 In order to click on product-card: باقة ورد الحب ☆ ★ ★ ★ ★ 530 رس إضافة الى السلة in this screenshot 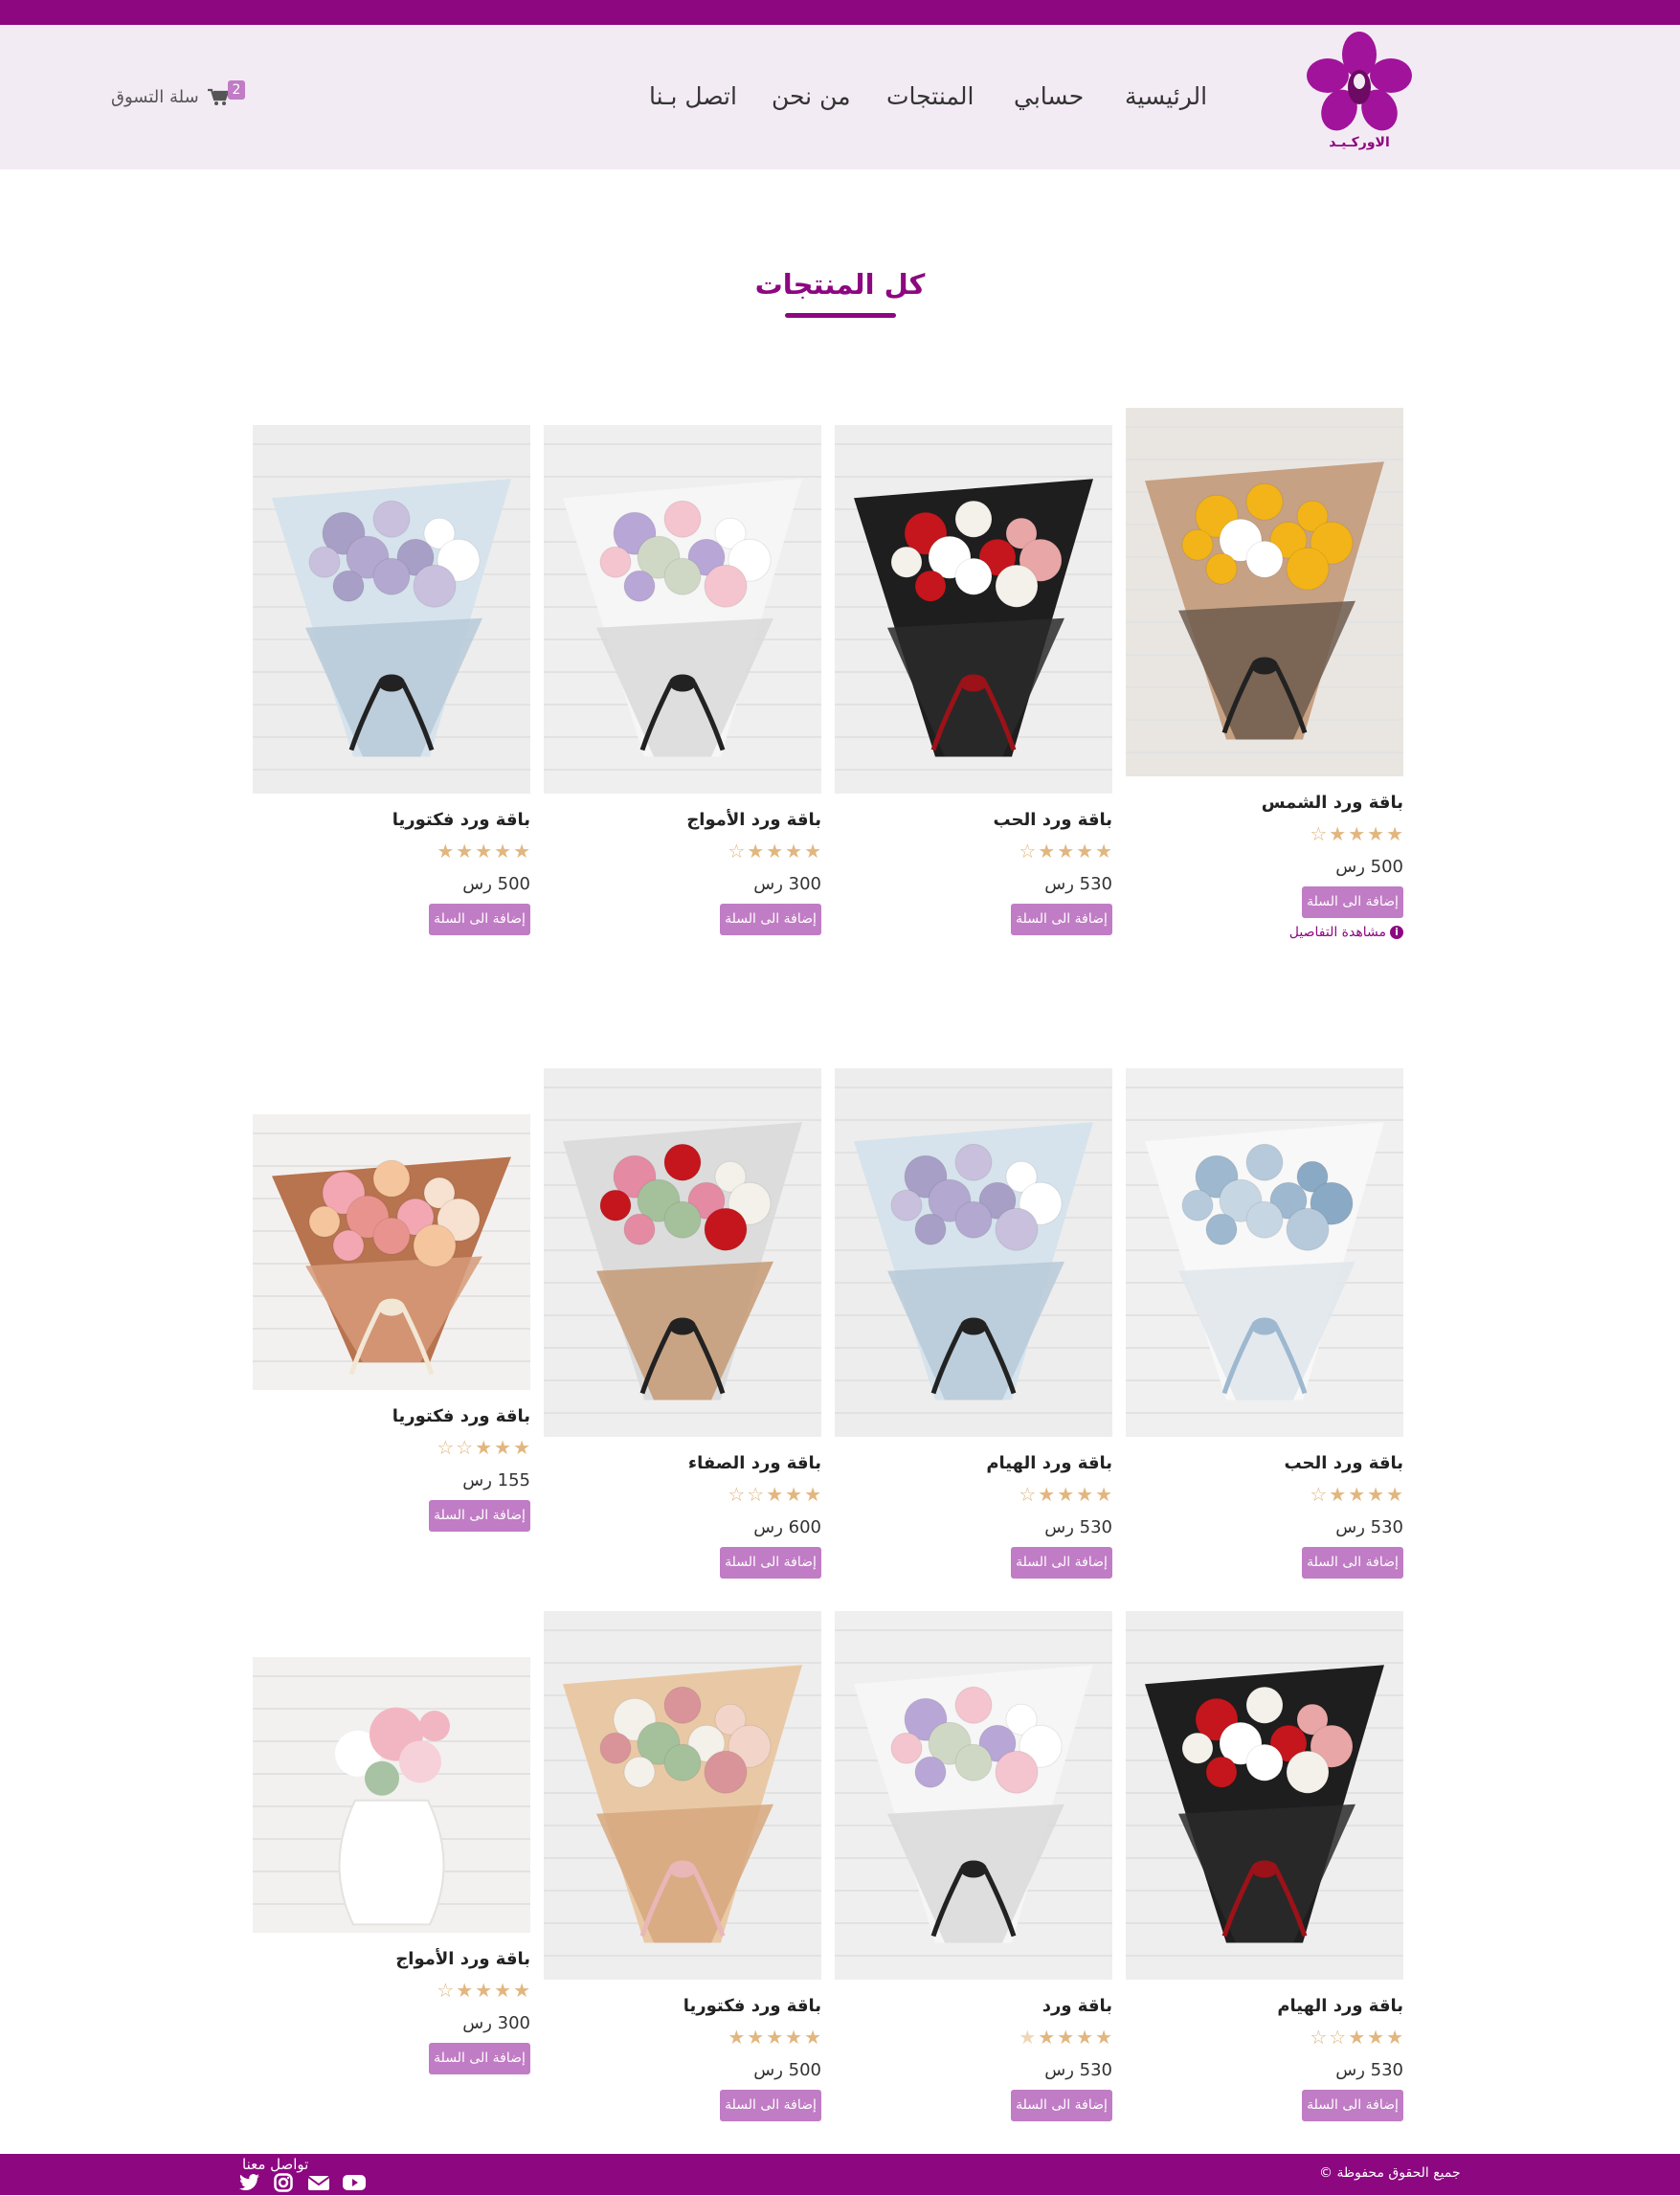, I will do `click(974, 689)`.